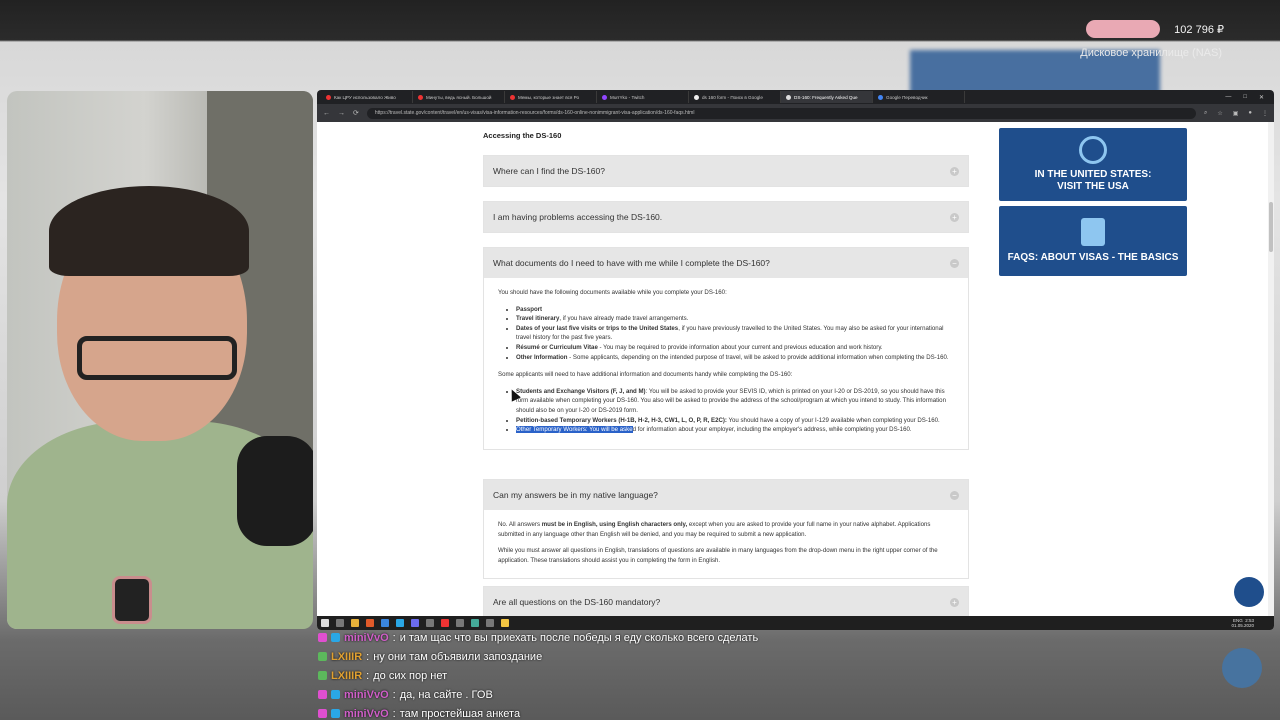  What do you see at coordinates (1249, 97) in the screenshot?
I see `window-controls: — □ ✕` at bounding box center [1249, 97].